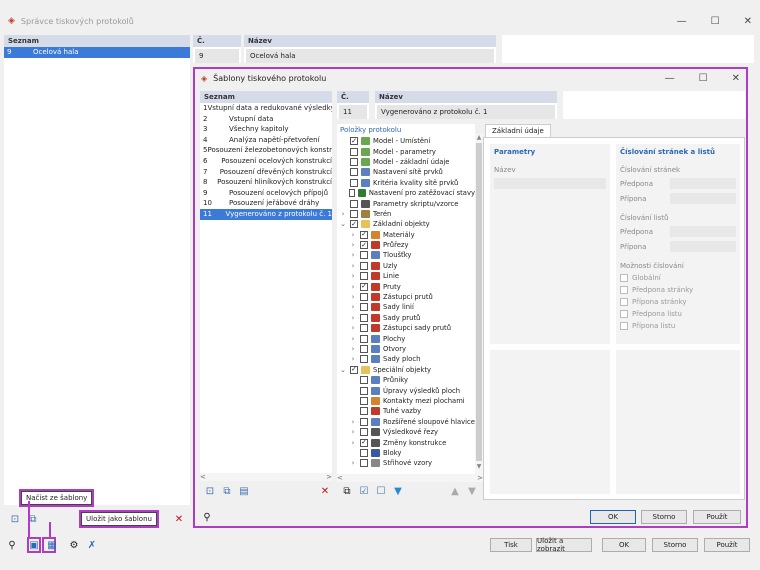 The width and height of the screenshot is (760, 570). What do you see at coordinates (353, 112) in the screenshot?
I see `inner-number-value: 11` at bounding box center [353, 112].